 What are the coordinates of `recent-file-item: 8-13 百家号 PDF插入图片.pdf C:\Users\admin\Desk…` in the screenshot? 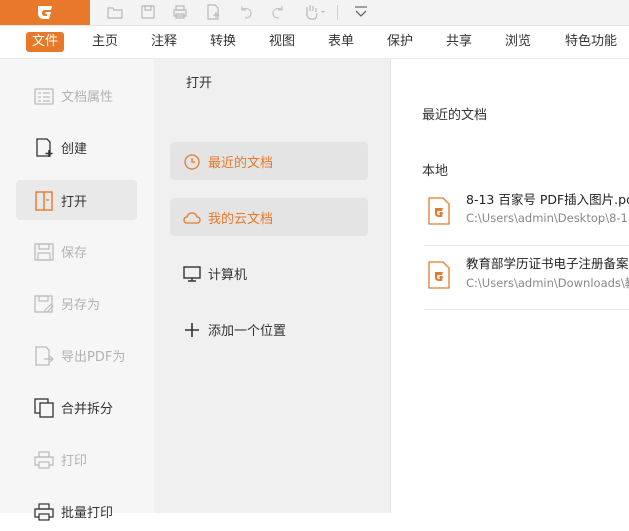 It's located at (526, 214).